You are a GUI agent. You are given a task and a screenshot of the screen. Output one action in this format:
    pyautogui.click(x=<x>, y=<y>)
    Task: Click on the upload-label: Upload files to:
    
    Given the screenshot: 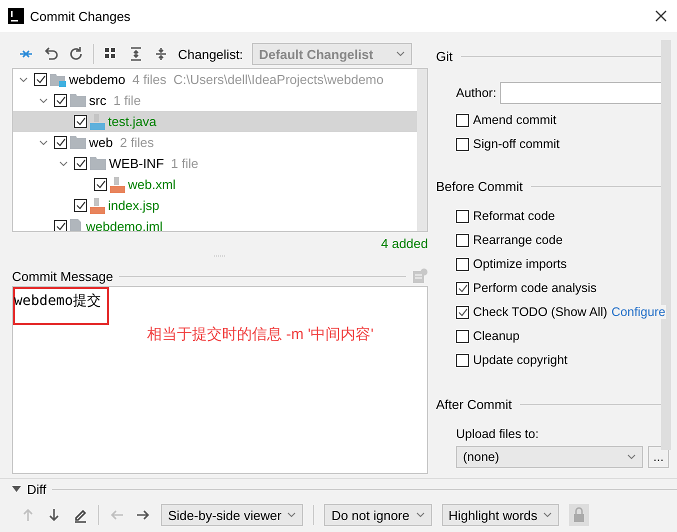 What is the action you would take?
    pyautogui.click(x=497, y=434)
    